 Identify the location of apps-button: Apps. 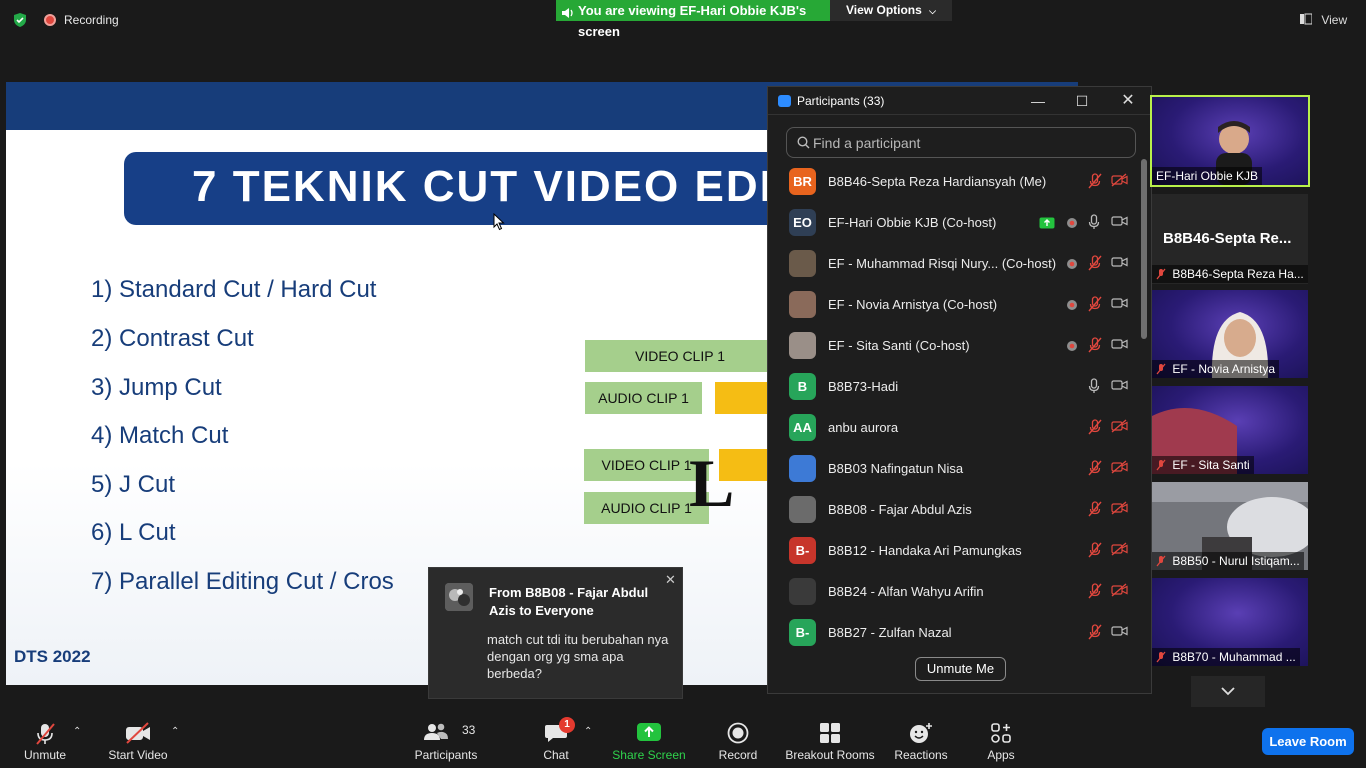
(1001, 739).